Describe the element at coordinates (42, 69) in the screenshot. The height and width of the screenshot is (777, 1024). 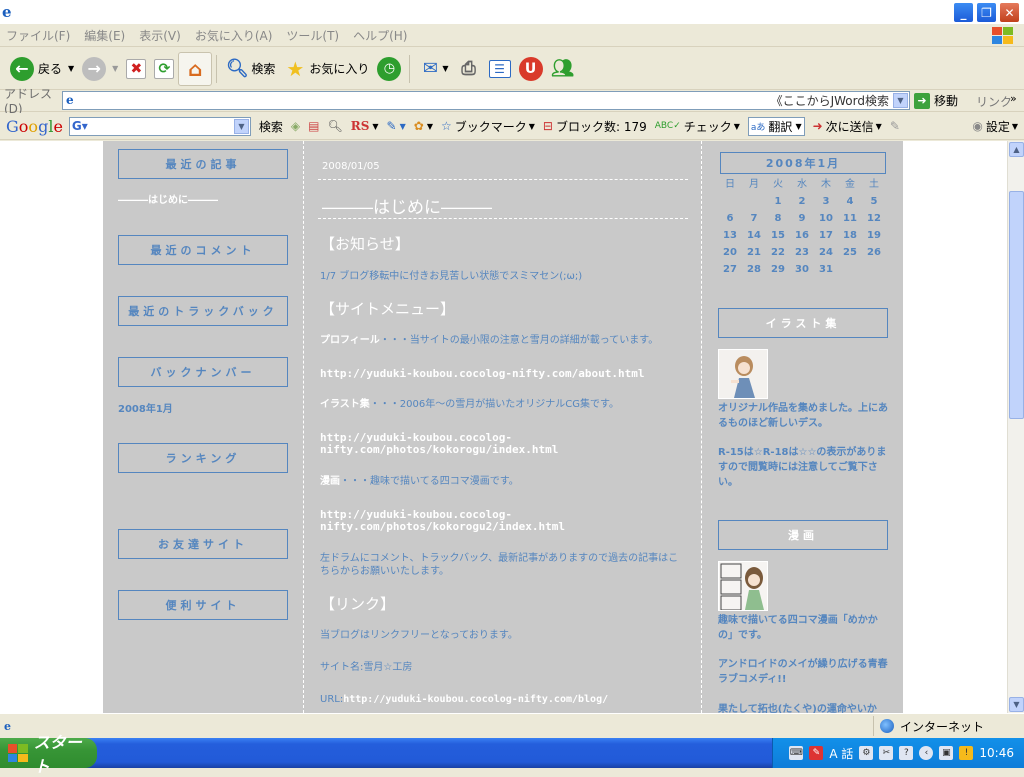
I see `back-button: ← 戻る ▼` at that location.